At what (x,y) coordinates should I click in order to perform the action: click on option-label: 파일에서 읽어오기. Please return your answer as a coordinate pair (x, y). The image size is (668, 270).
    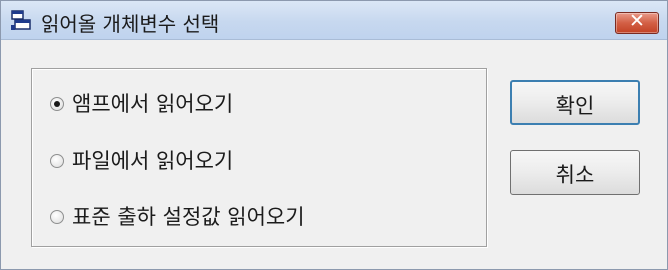
    Looking at the image, I should click on (152, 160).